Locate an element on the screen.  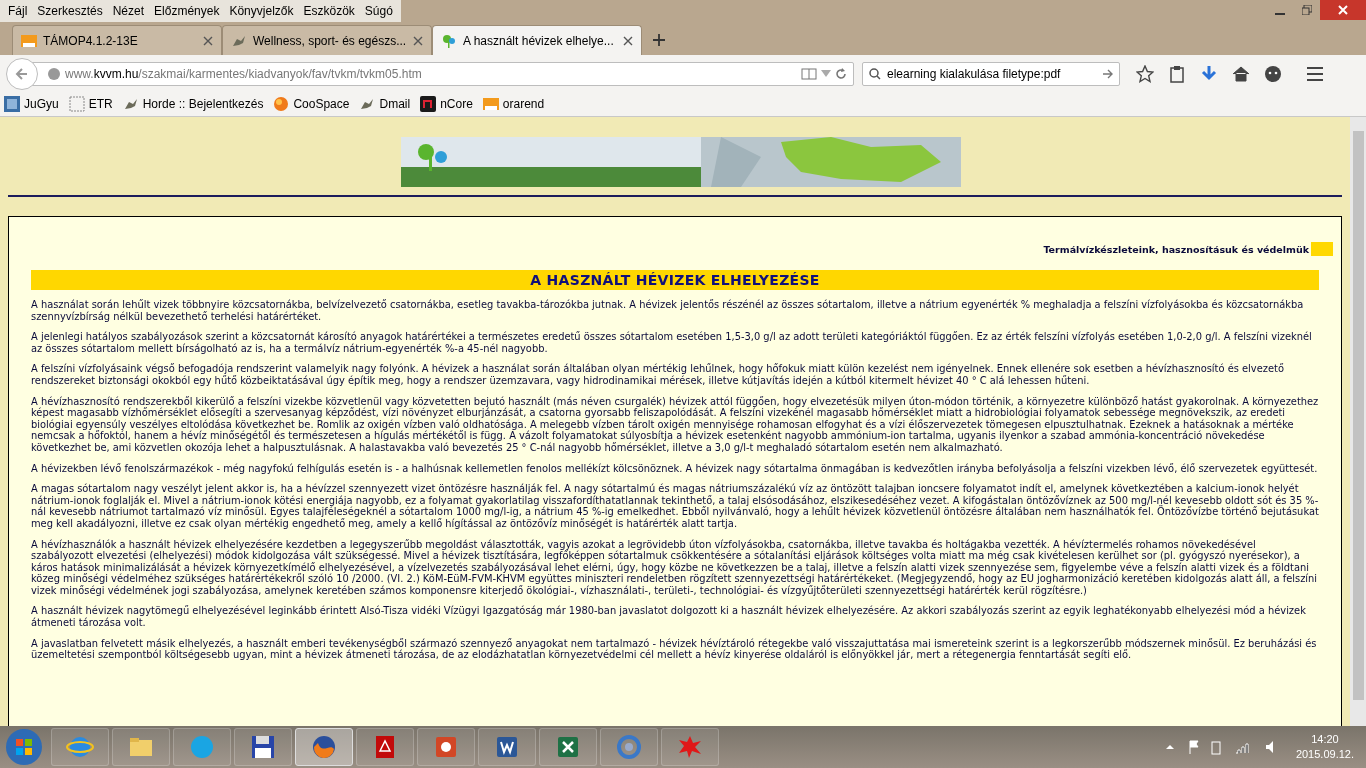
bookmark: JuGyu is located at coordinates (31, 104).